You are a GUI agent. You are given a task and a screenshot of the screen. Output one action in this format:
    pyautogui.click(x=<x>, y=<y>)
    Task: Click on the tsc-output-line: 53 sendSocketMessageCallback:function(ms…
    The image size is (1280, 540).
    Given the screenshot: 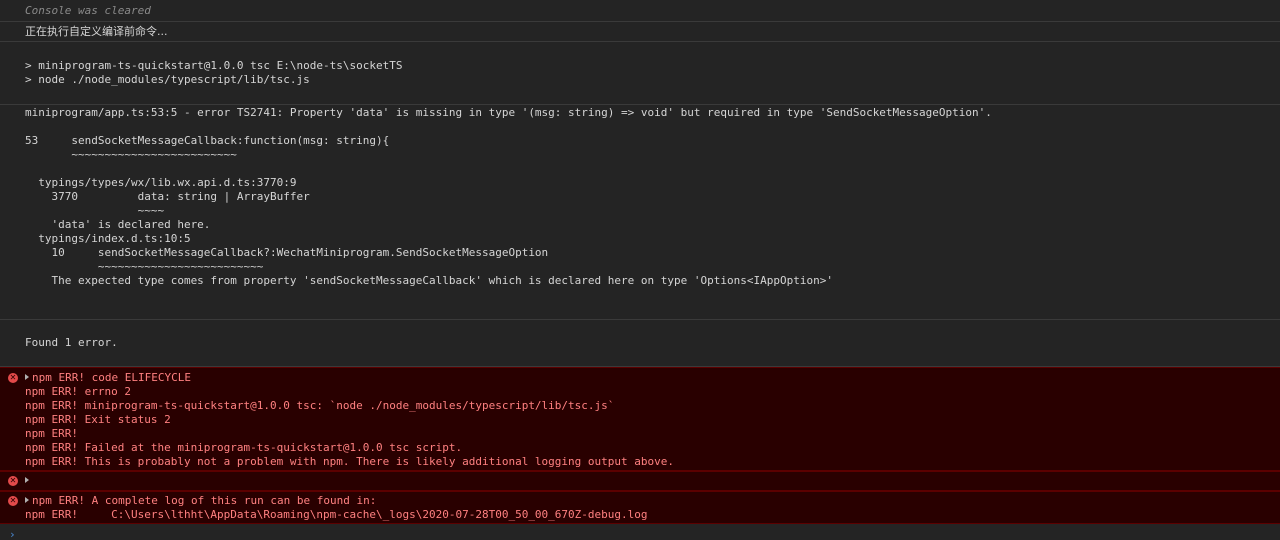 What is the action you would take?
    pyautogui.click(x=207, y=140)
    